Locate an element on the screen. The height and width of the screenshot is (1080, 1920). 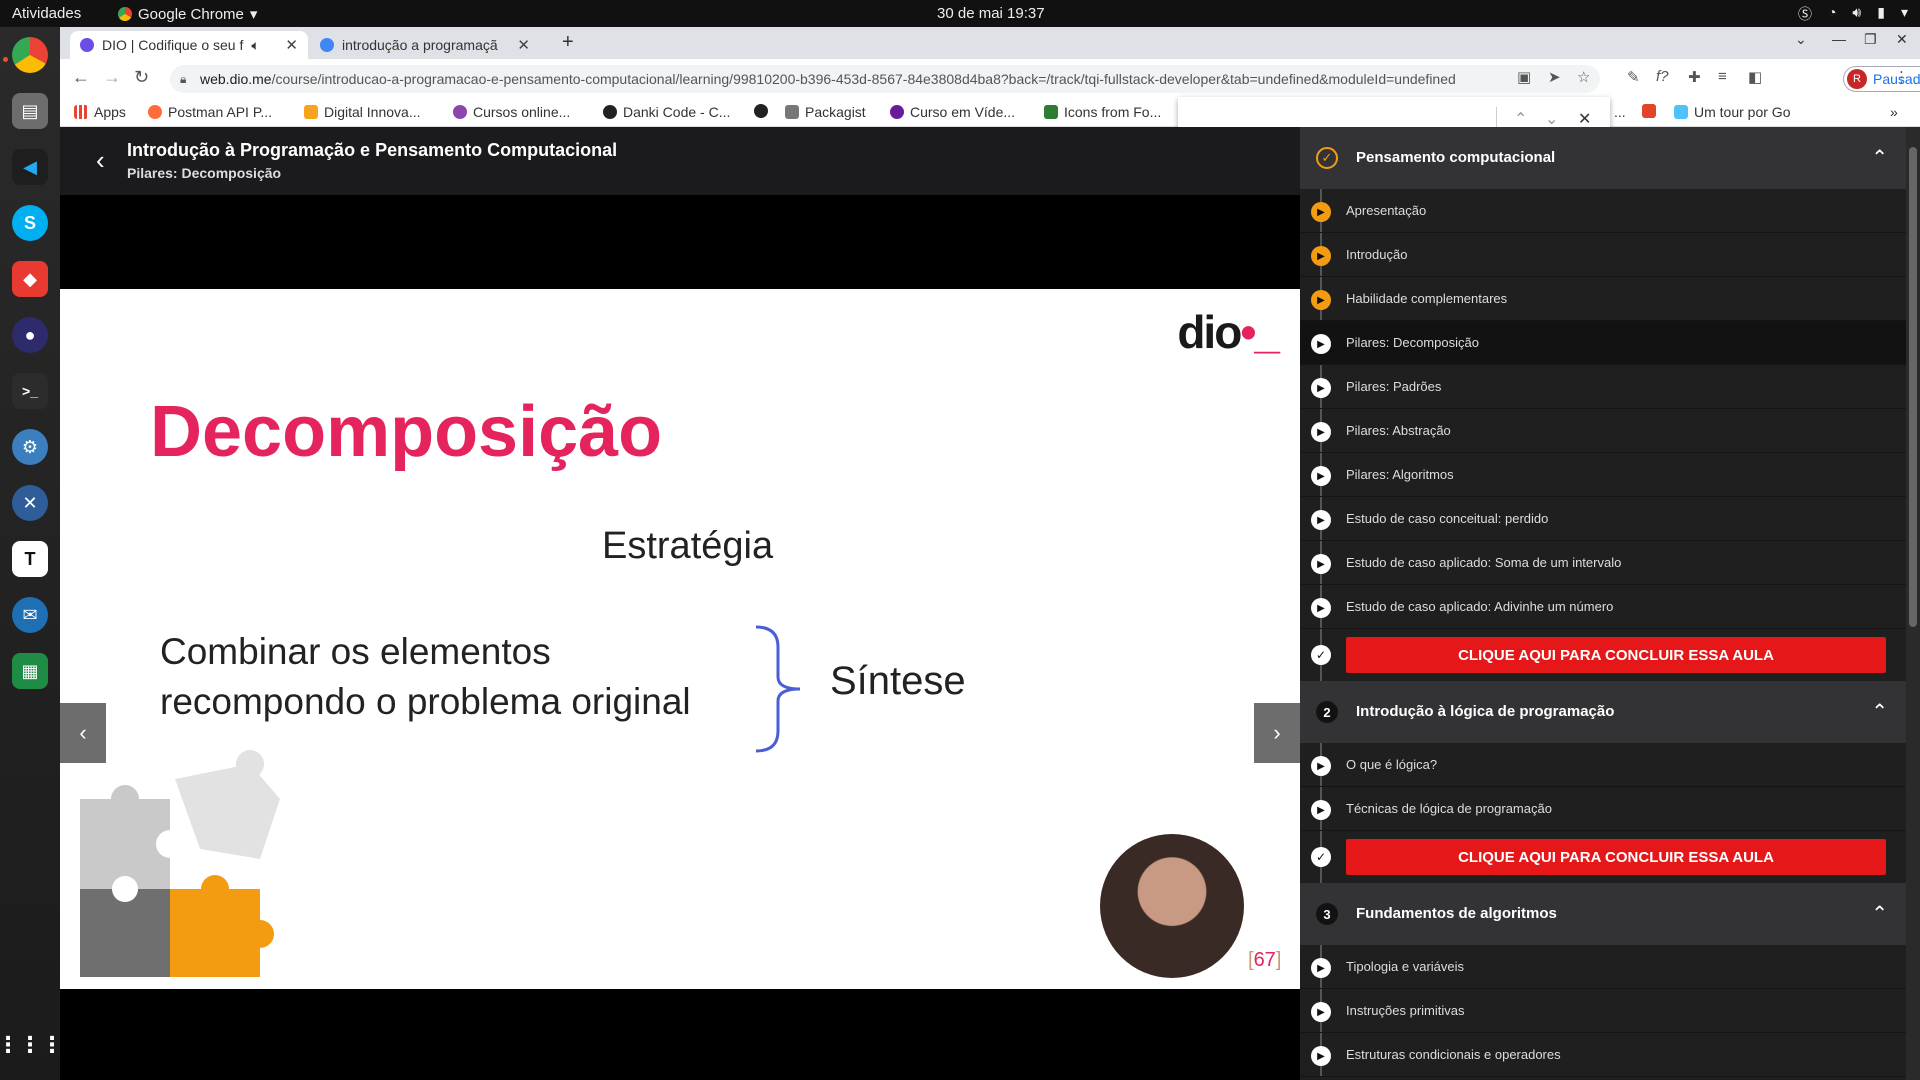
text-editor-icon: T is located at coordinates (30, 559).